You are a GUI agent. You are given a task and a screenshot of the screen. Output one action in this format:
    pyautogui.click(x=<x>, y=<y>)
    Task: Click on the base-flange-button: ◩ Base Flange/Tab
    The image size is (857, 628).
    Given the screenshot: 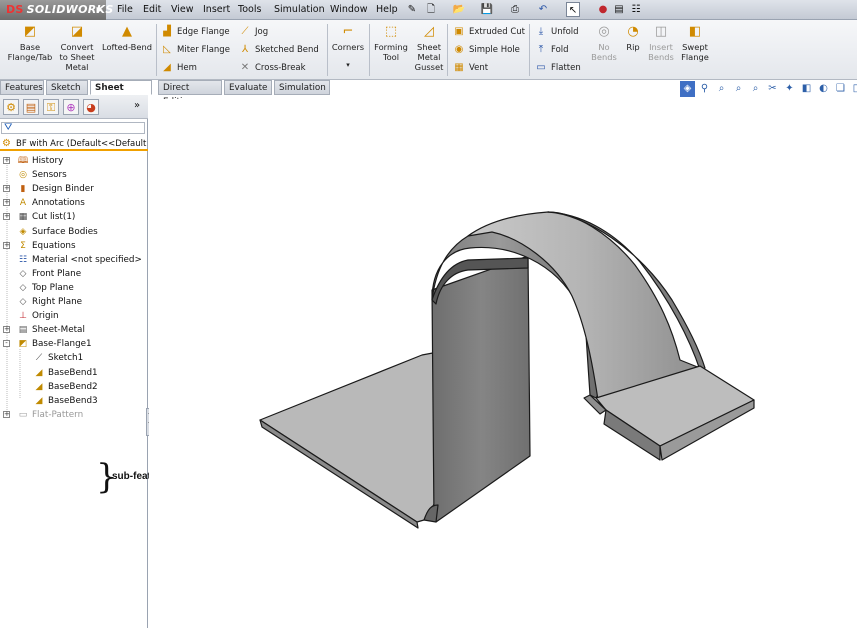 What is the action you would take?
    pyautogui.click(x=30, y=43)
    